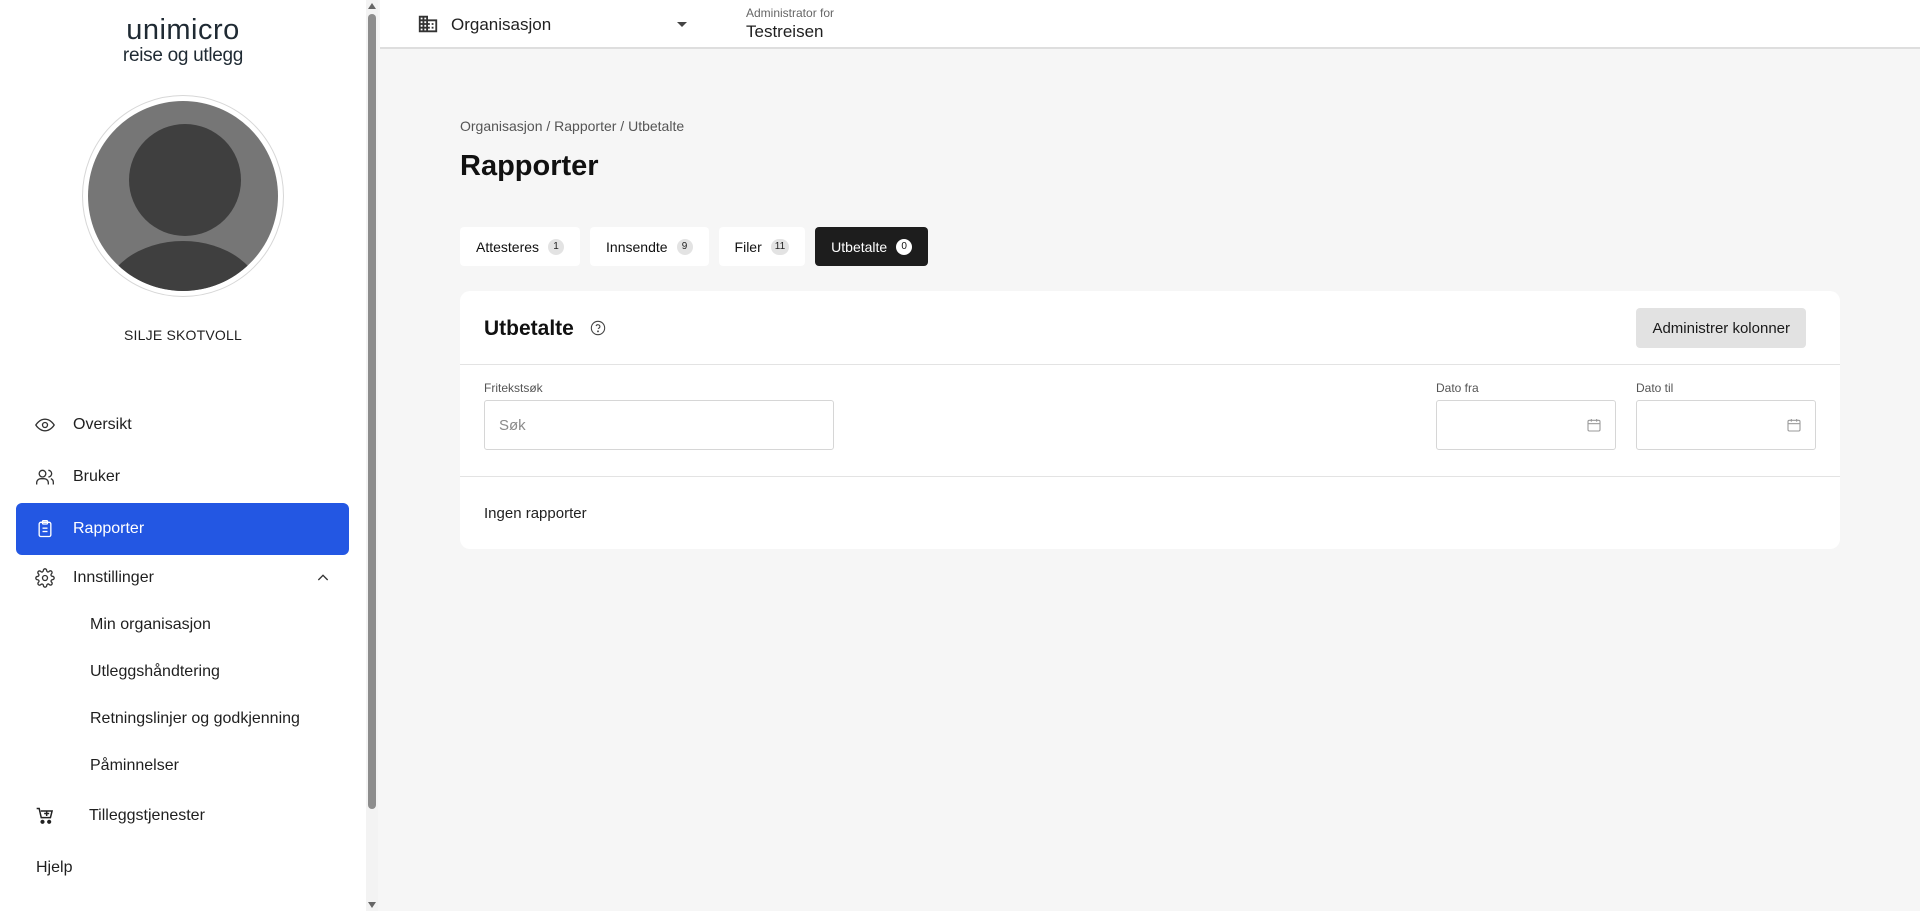 The width and height of the screenshot is (1920, 911). What do you see at coordinates (372, 6) in the screenshot?
I see `scroll-up-arrow-icon` at bounding box center [372, 6].